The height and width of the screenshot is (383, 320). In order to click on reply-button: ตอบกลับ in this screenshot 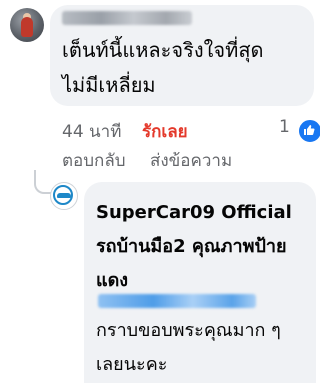, I will do `click(94, 160)`.